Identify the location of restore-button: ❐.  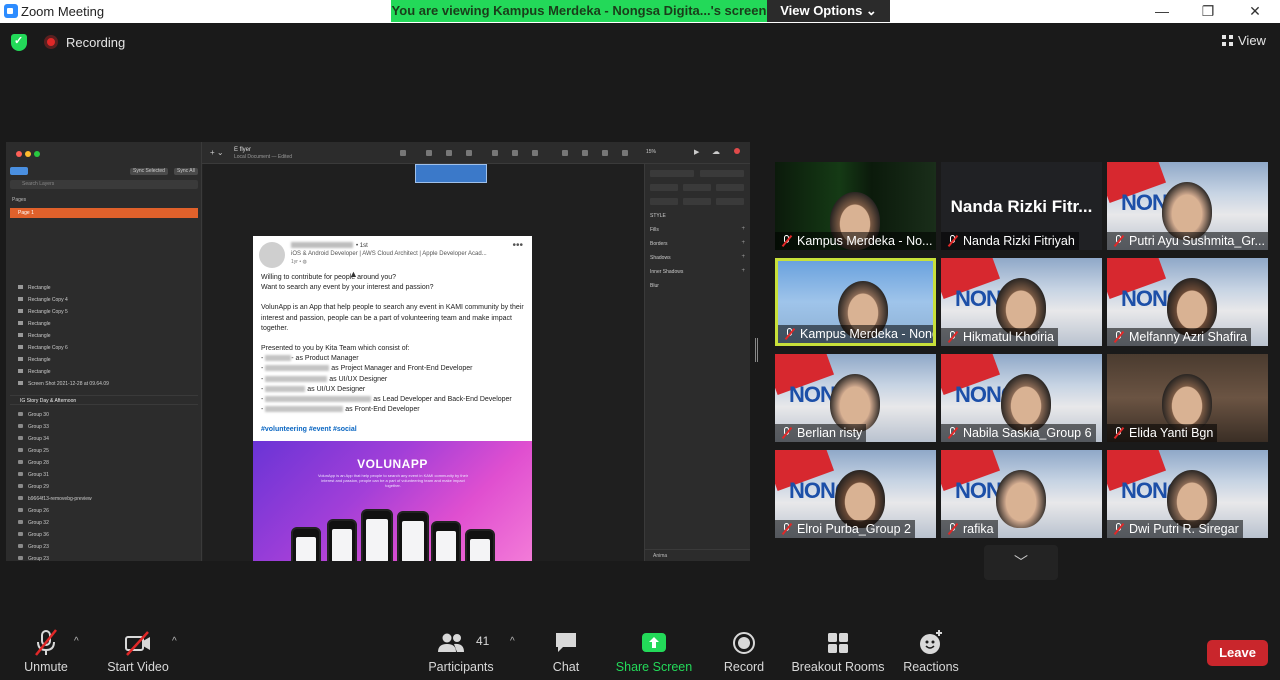
(1208, 11).